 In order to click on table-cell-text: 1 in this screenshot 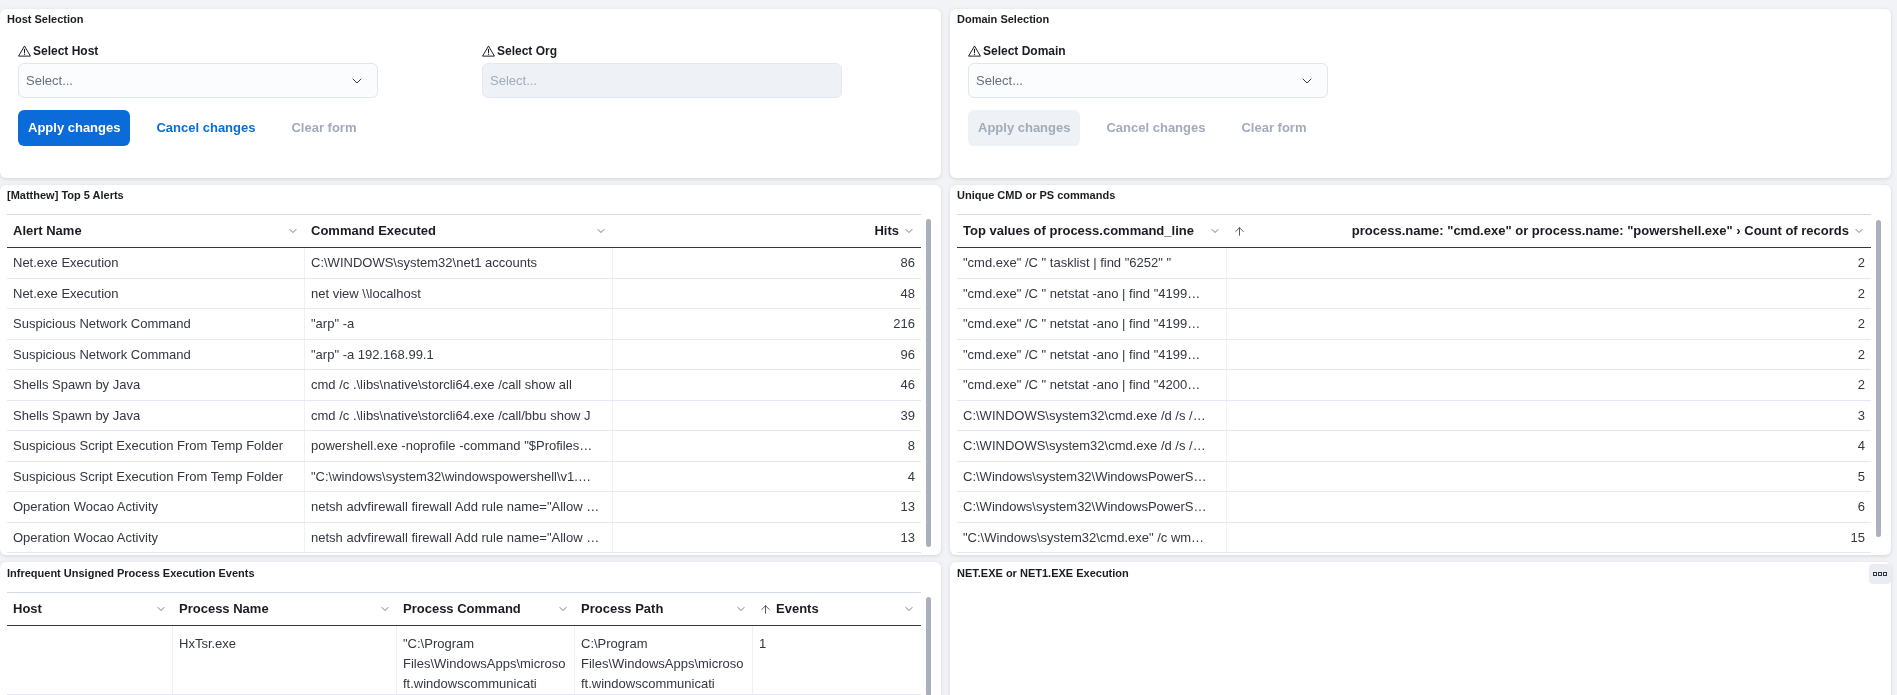, I will do `click(763, 644)`.